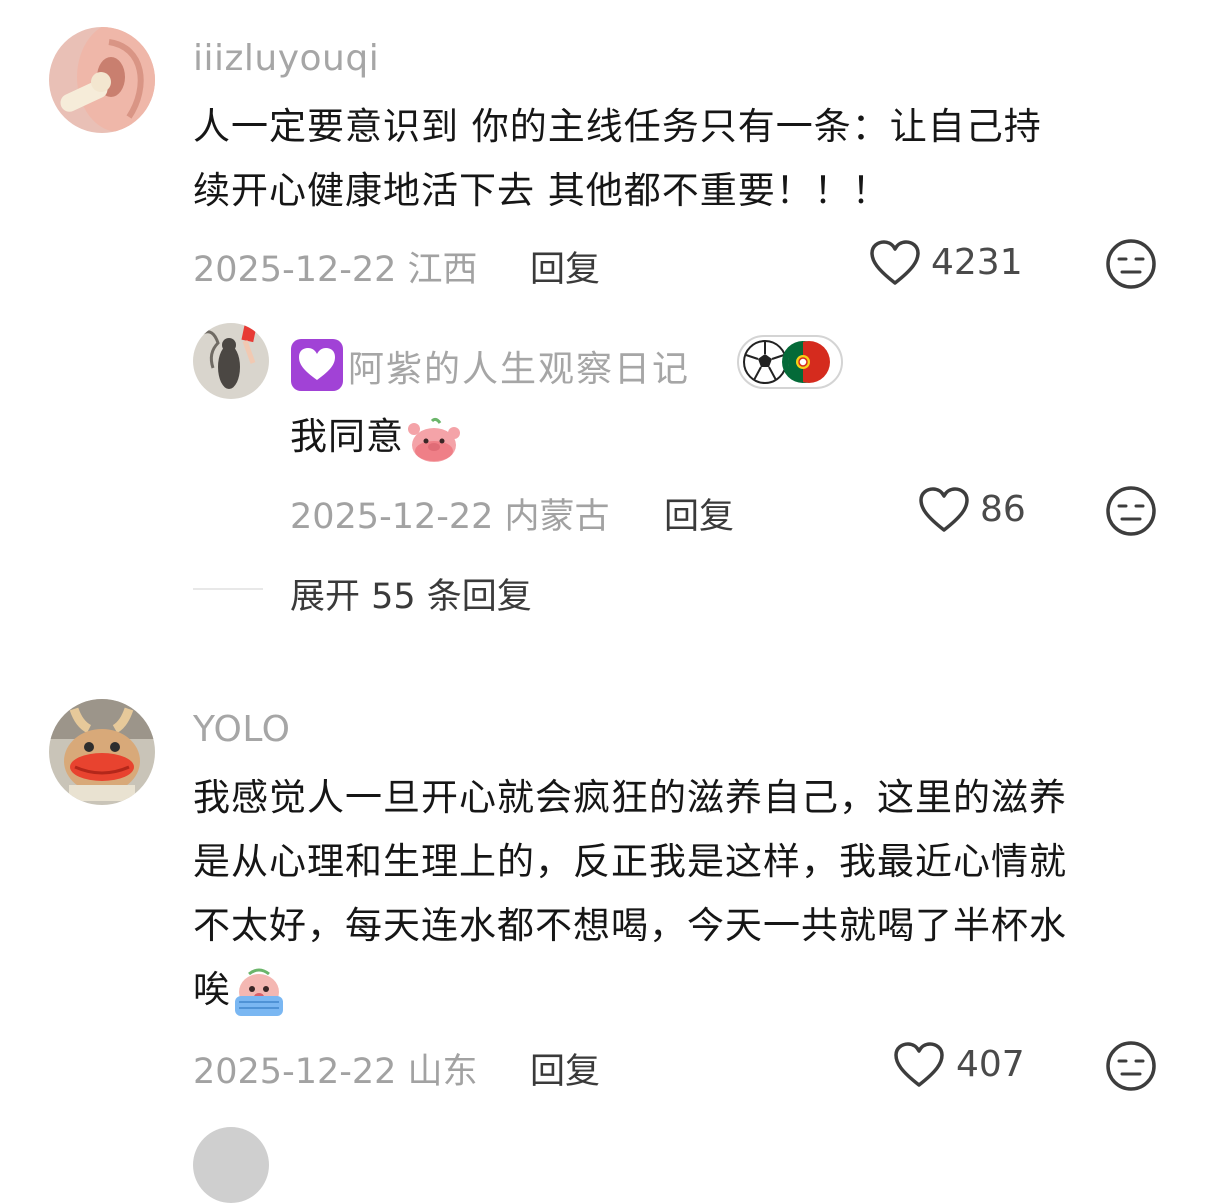 Image resolution: width=1206 pixels, height=1203 pixels. What do you see at coordinates (411, 593) in the screenshot?
I see `expand-replies-button: 展开 55 条回复` at bounding box center [411, 593].